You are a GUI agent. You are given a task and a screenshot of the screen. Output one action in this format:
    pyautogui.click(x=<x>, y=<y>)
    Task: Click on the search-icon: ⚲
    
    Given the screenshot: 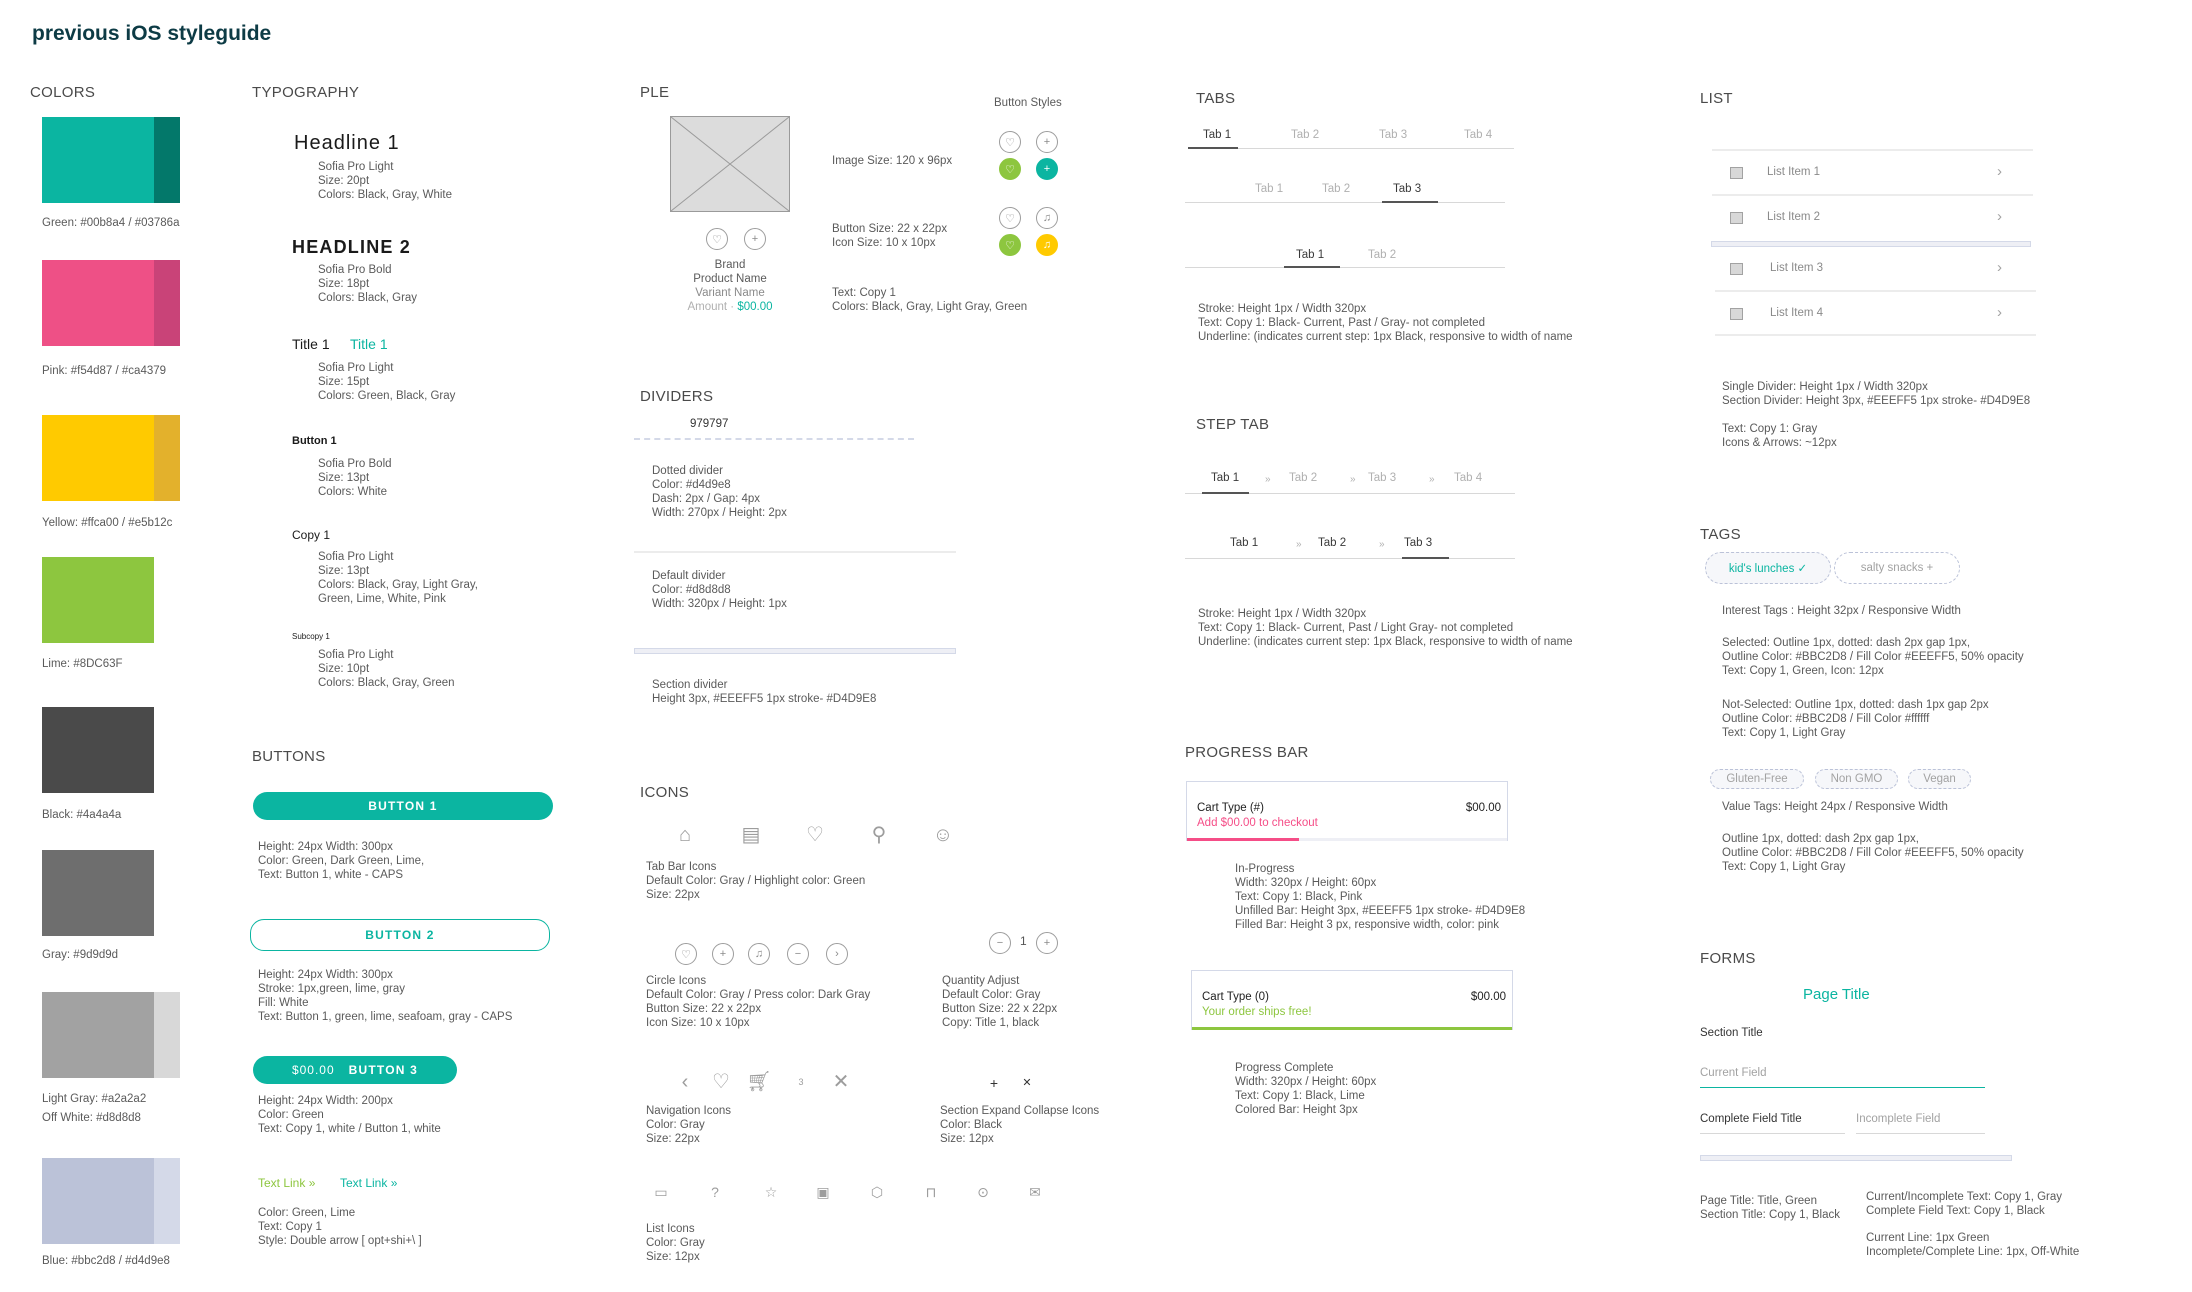 What is the action you would take?
    pyautogui.click(x=879, y=835)
    